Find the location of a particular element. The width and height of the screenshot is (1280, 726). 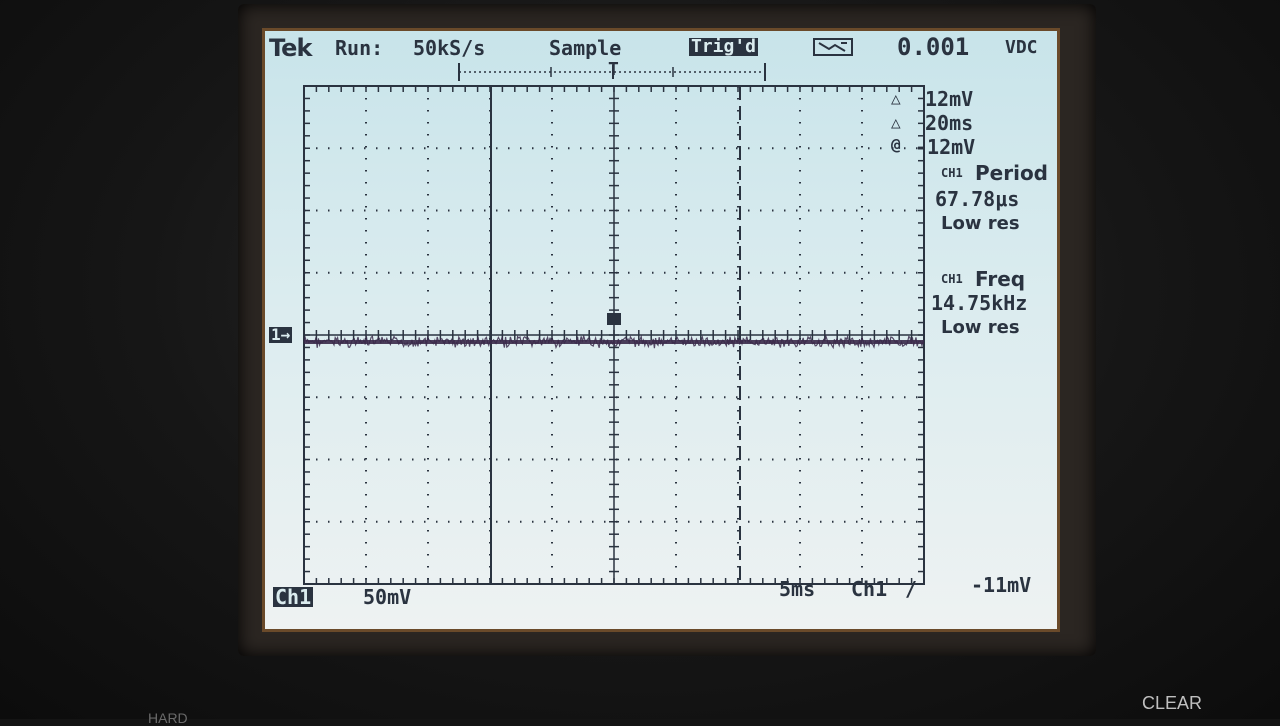

trigger-source: Ch1 is located at coordinates (869, 589).